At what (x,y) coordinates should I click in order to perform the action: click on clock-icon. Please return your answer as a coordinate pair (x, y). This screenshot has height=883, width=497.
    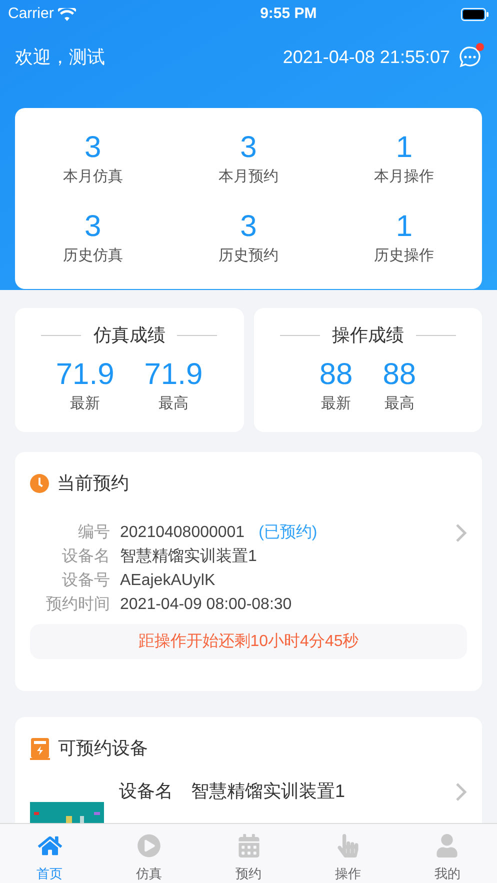
    Looking at the image, I should click on (39, 483).